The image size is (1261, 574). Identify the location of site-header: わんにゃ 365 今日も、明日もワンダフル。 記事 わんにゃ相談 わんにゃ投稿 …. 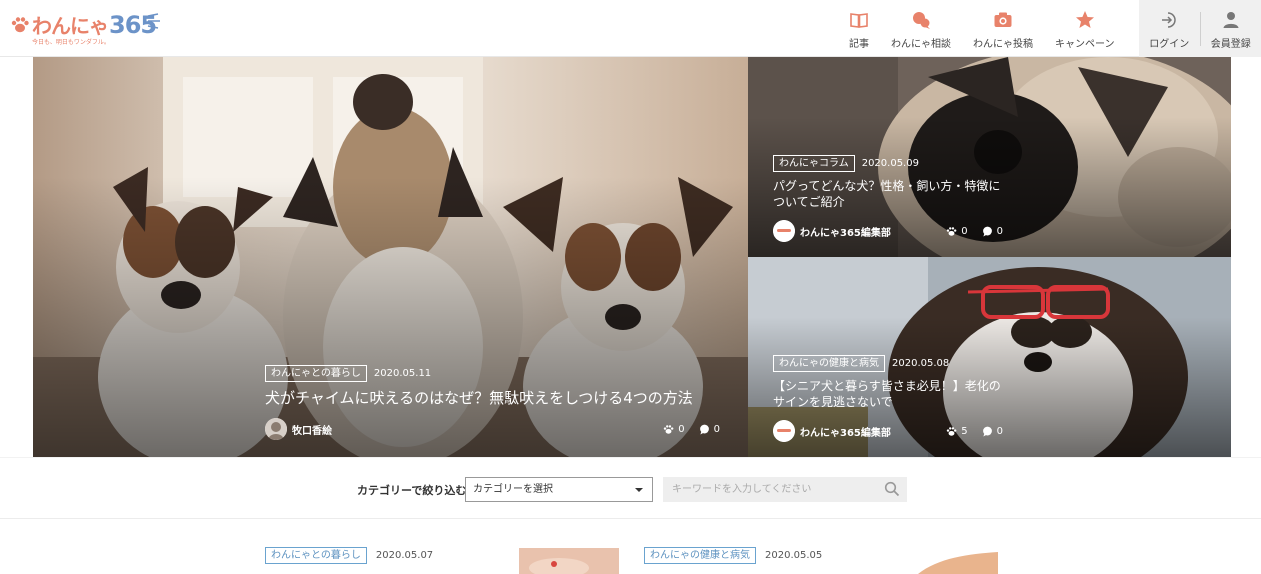
(630, 28).